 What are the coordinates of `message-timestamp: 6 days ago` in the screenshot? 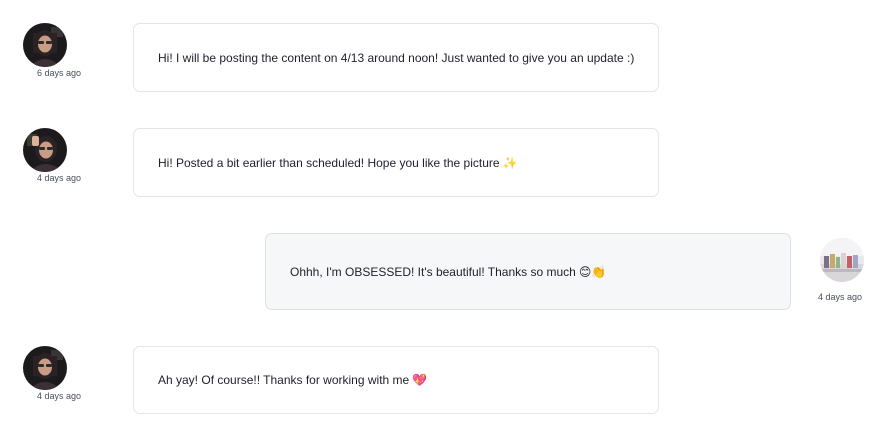 It's located at (59, 73).